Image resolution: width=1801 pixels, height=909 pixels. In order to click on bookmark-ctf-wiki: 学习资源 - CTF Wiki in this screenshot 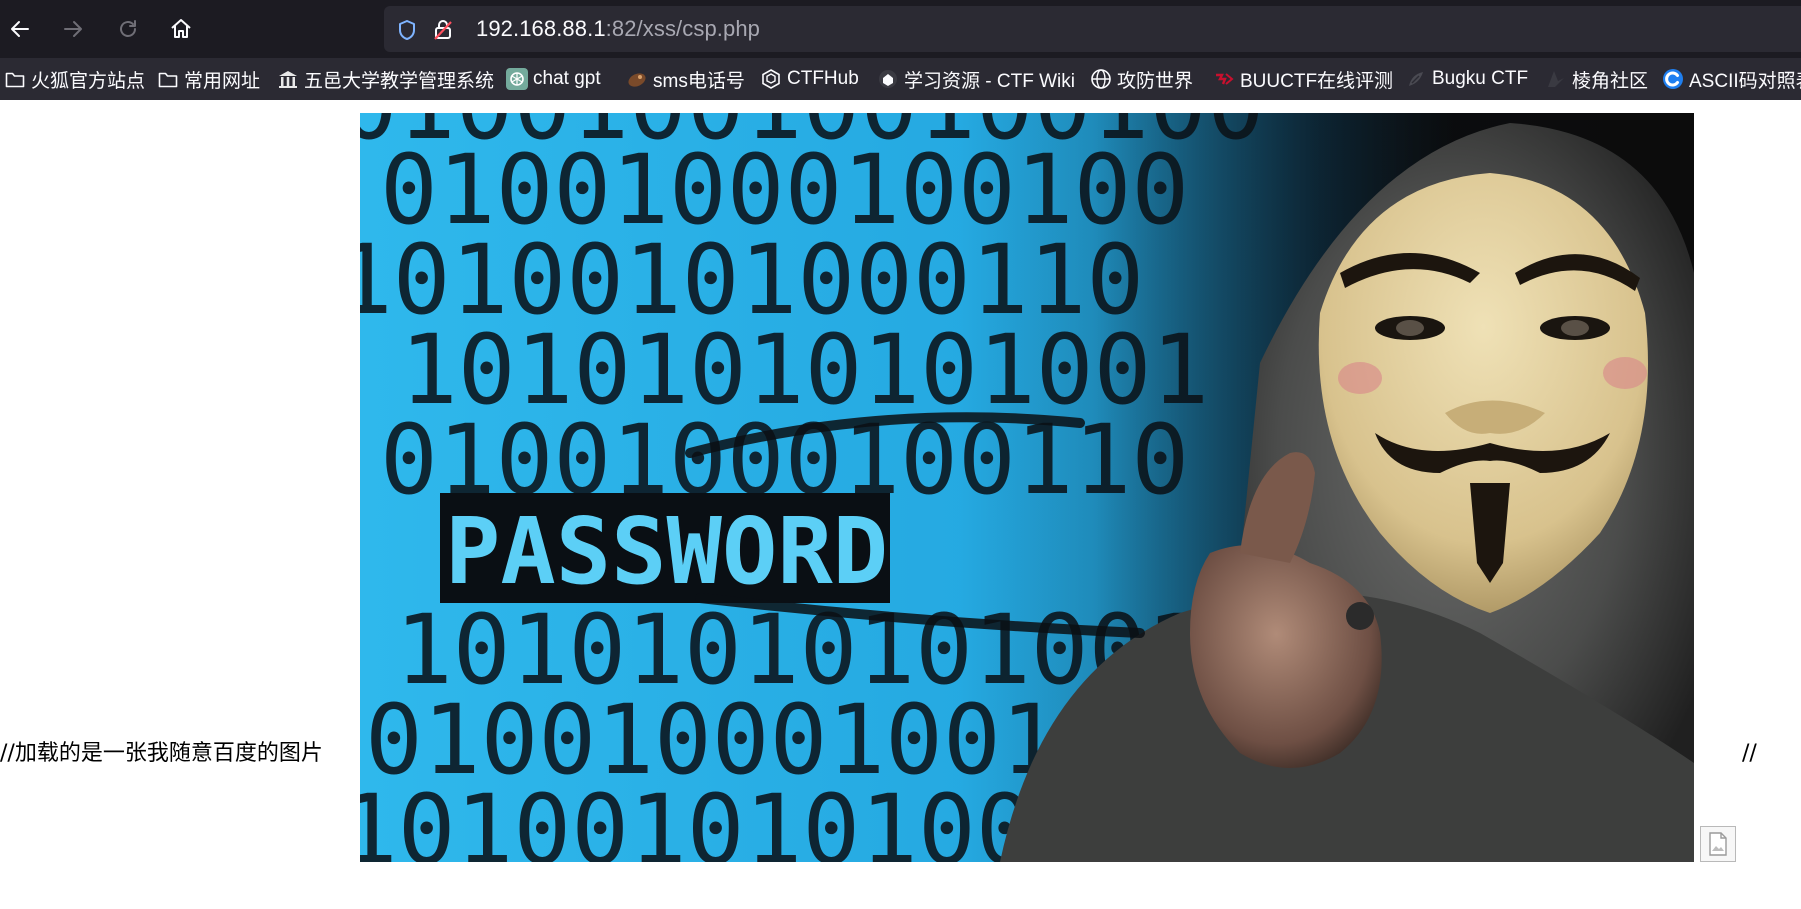, I will do `click(976, 79)`.